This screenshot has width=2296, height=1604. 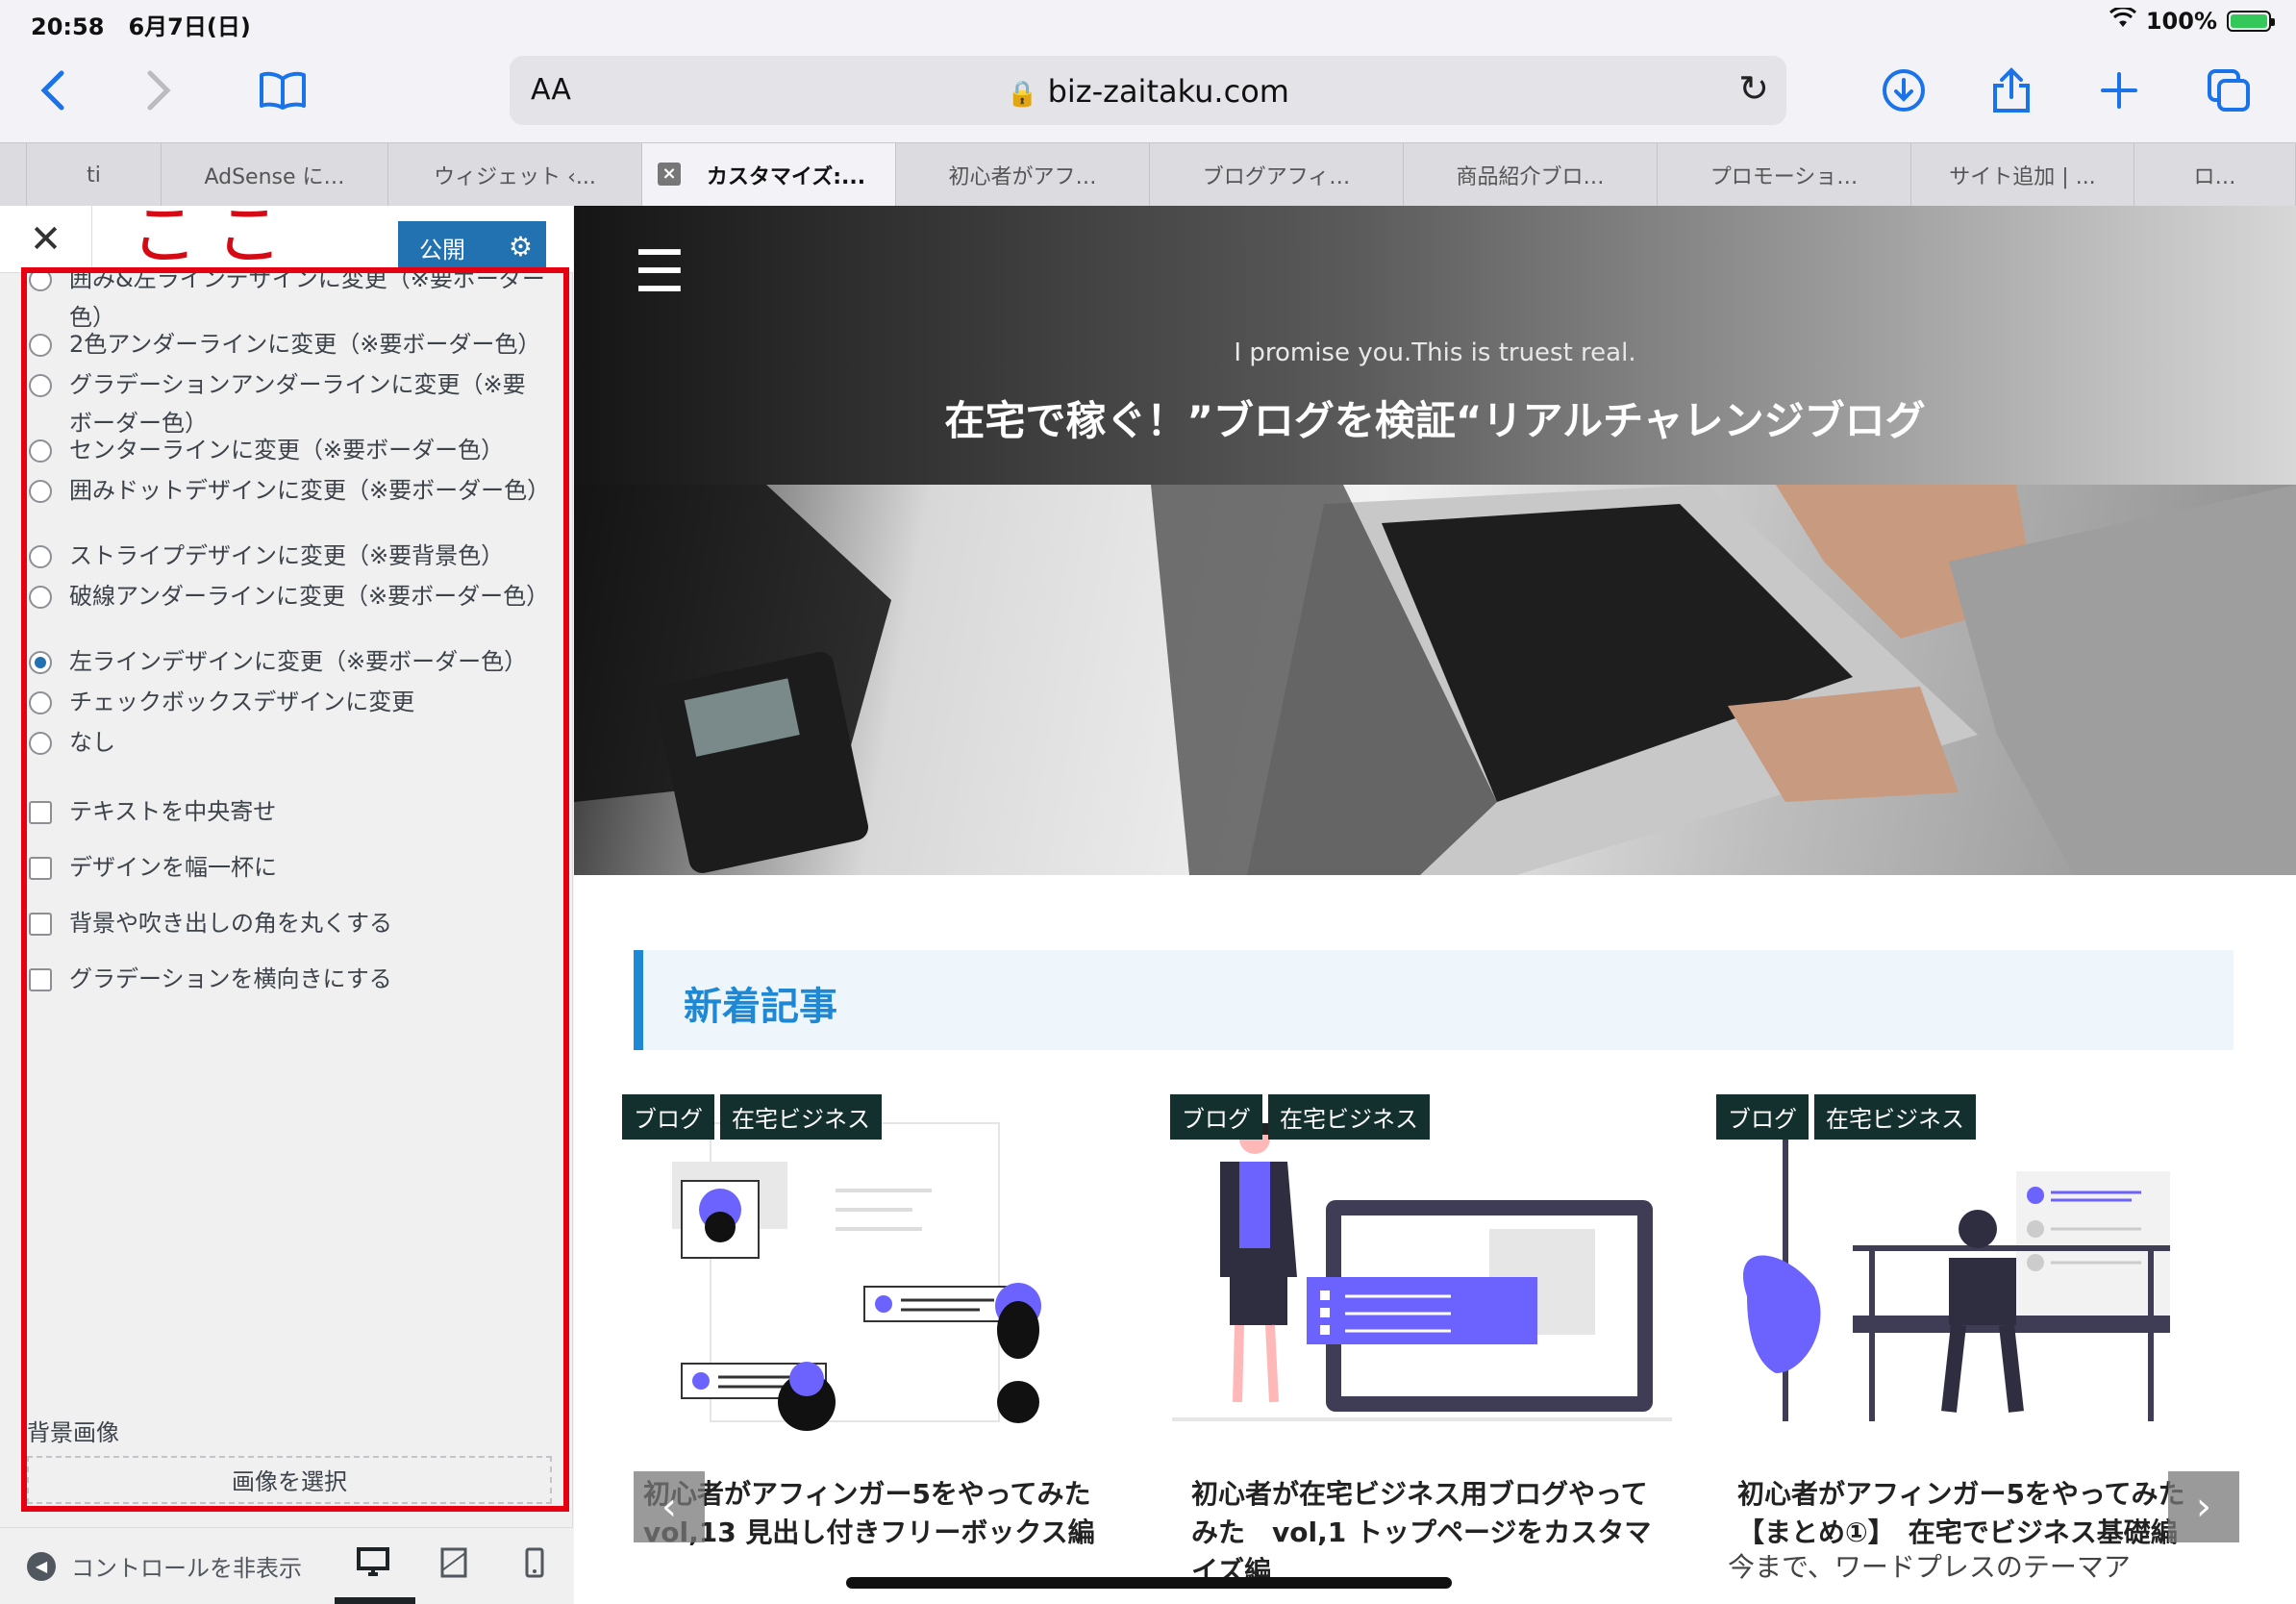 What do you see at coordinates (288, 867) in the screenshot?
I see `option-checkbox: デザインを幅一杯に` at bounding box center [288, 867].